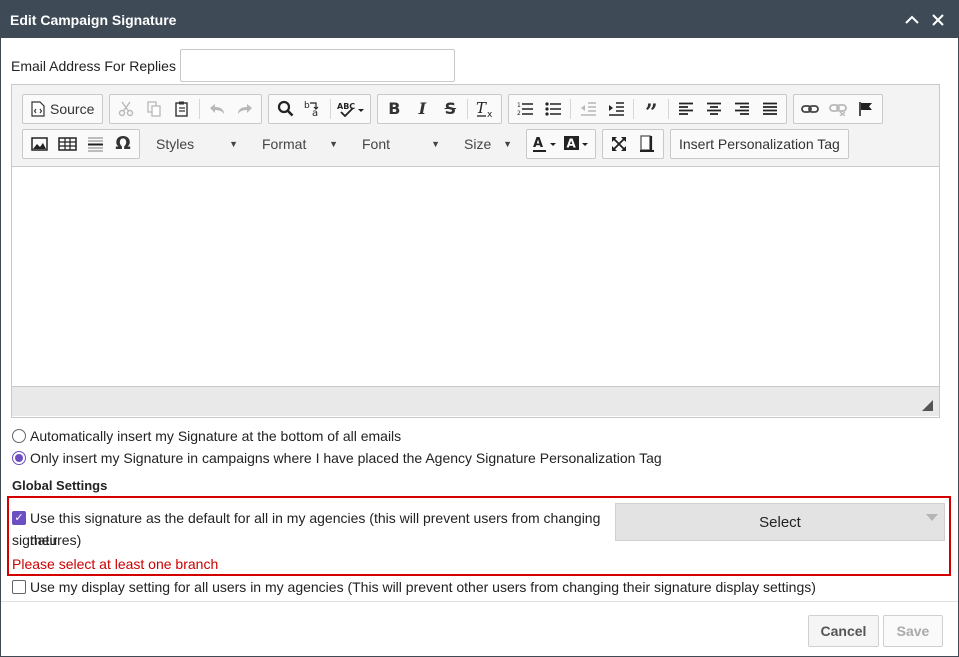 The height and width of the screenshot is (657, 959). What do you see at coordinates (927, 405) in the screenshot?
I see `resize-grip-icon` at bounding box center [927, 405].